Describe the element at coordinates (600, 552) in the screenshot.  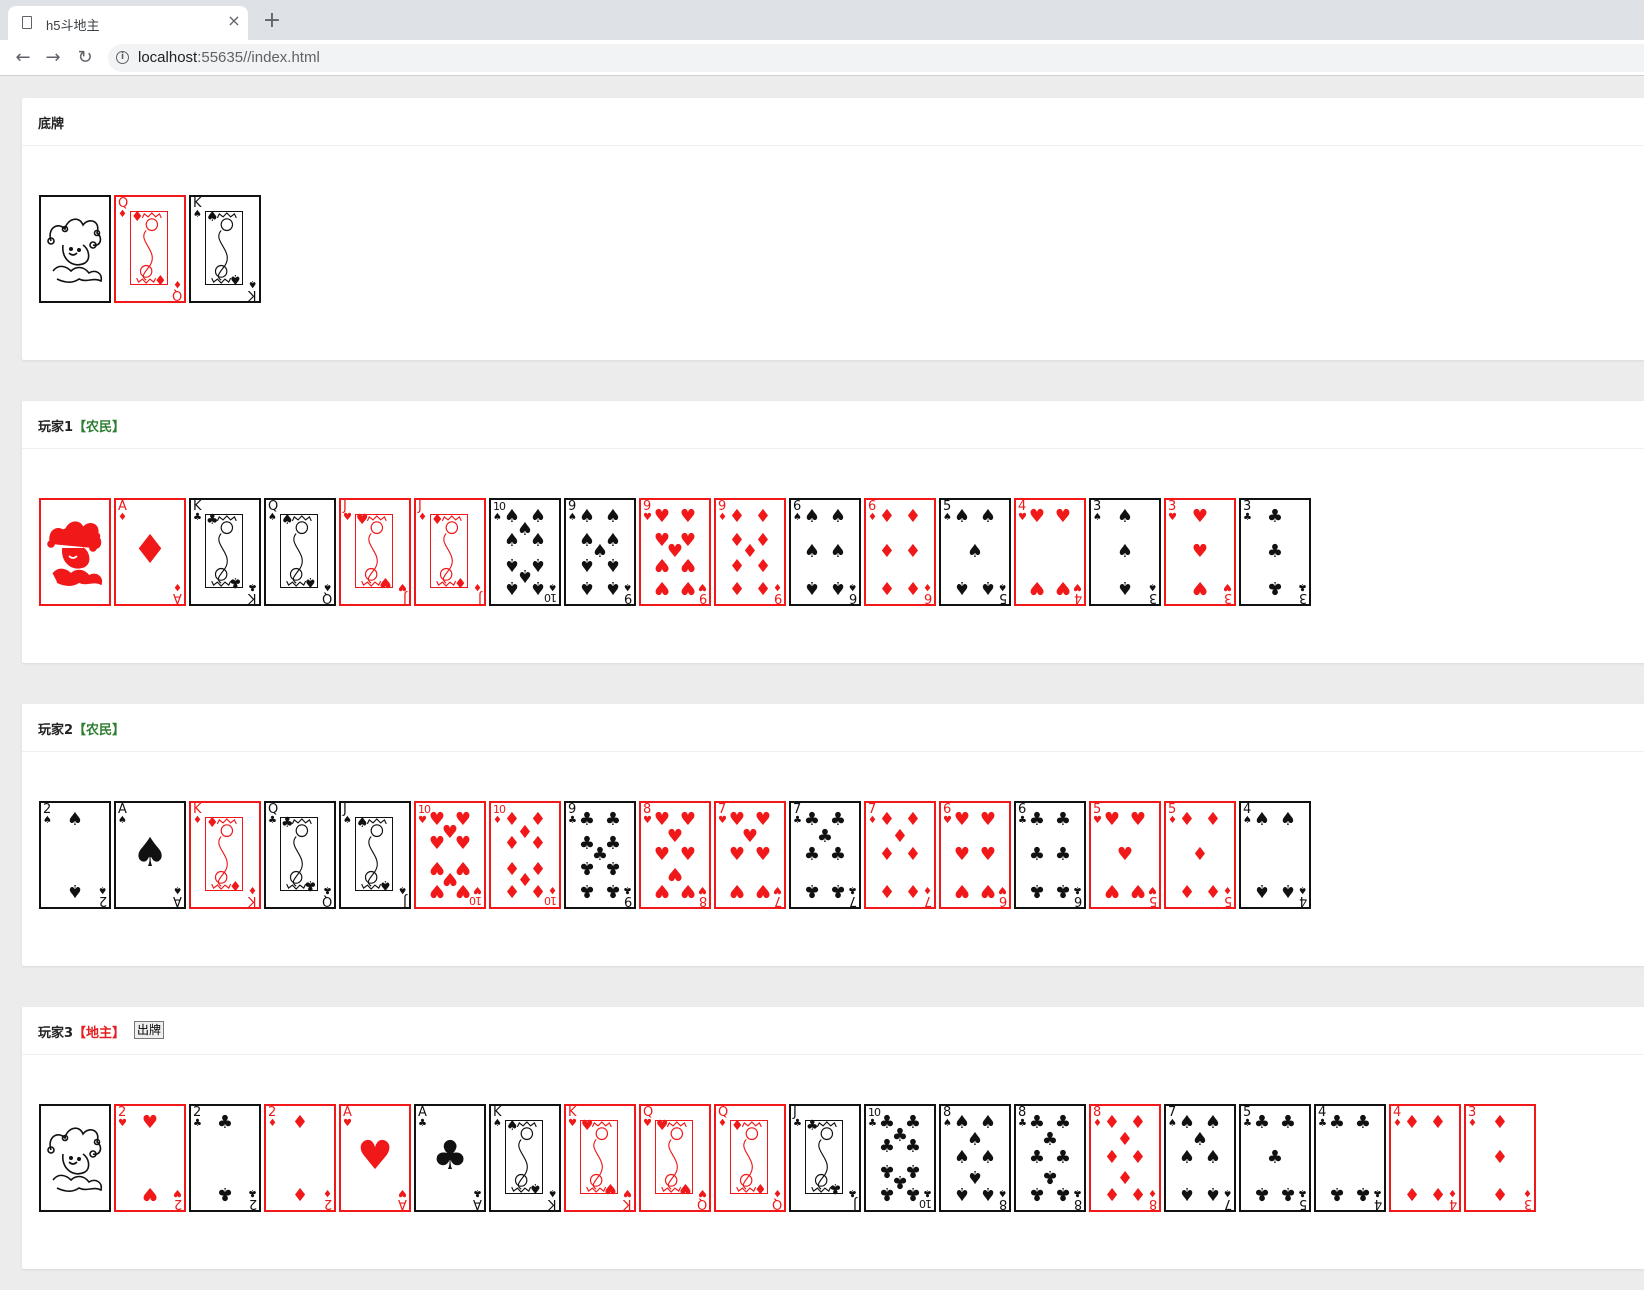
I see `playing-card: 9 ♠ 9 ♠ ♠ ♠ ♠ ♠ ♠ ♠ ♠ ♠ ♠` at that location.